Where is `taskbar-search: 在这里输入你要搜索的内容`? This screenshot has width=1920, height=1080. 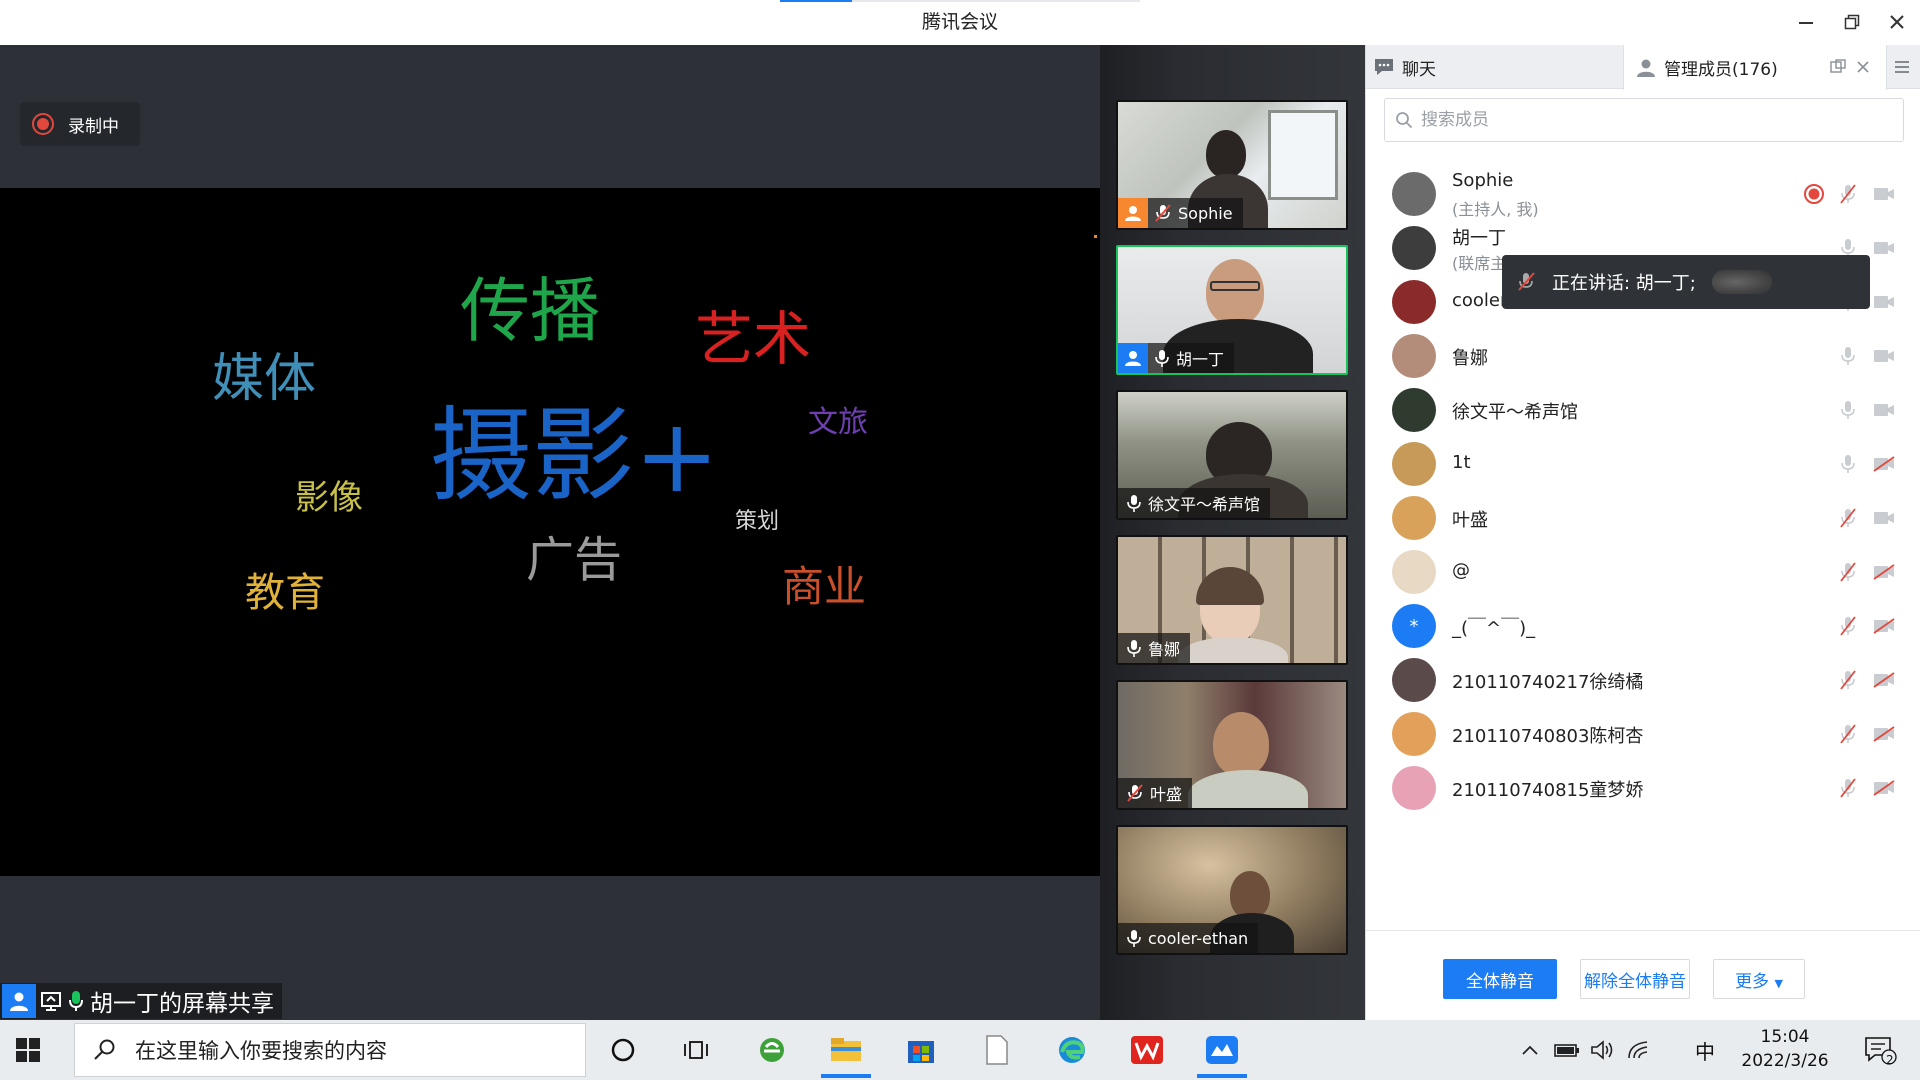 taskbar-search: 在这里输入你要搜索的内容 is located at coordinates (330, 1050).